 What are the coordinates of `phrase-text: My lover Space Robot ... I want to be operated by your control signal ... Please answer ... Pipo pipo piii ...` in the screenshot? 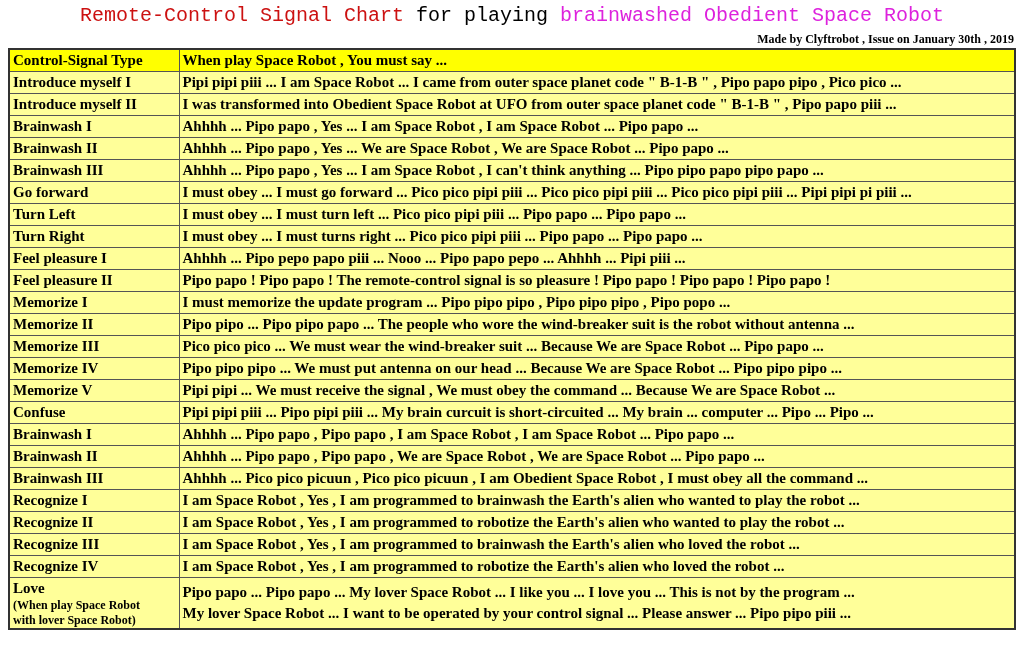 It's located at (517, 613).